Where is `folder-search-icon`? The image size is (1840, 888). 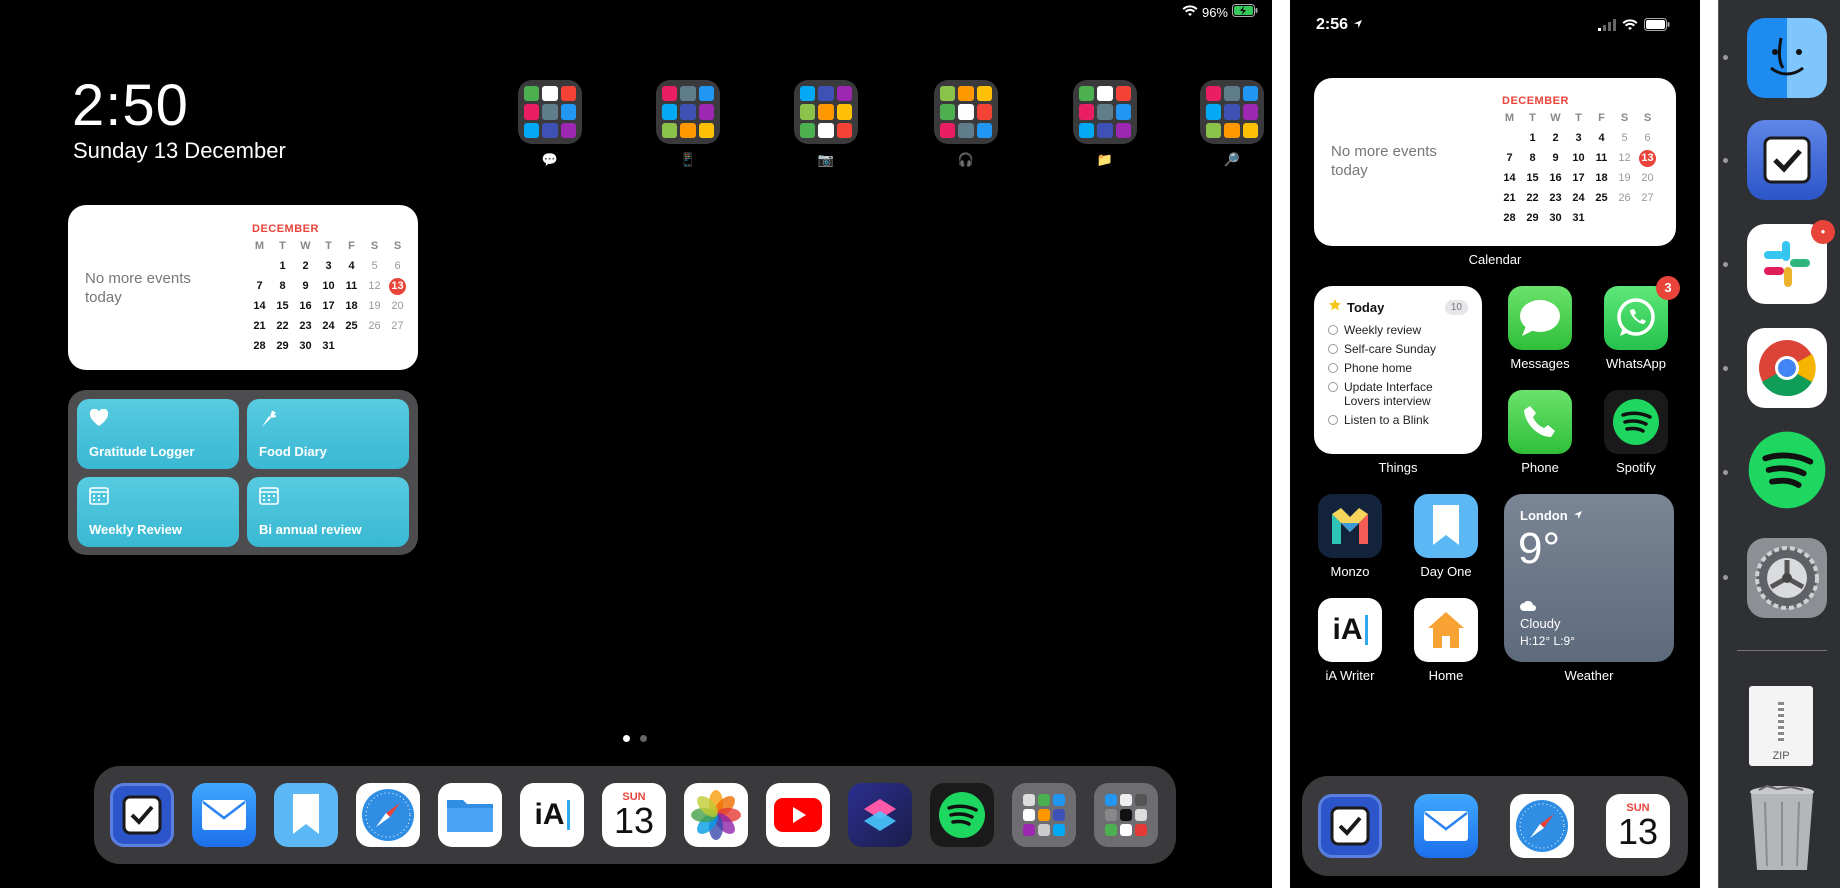 folder-search-icon is located at coordinates (1232, 112).